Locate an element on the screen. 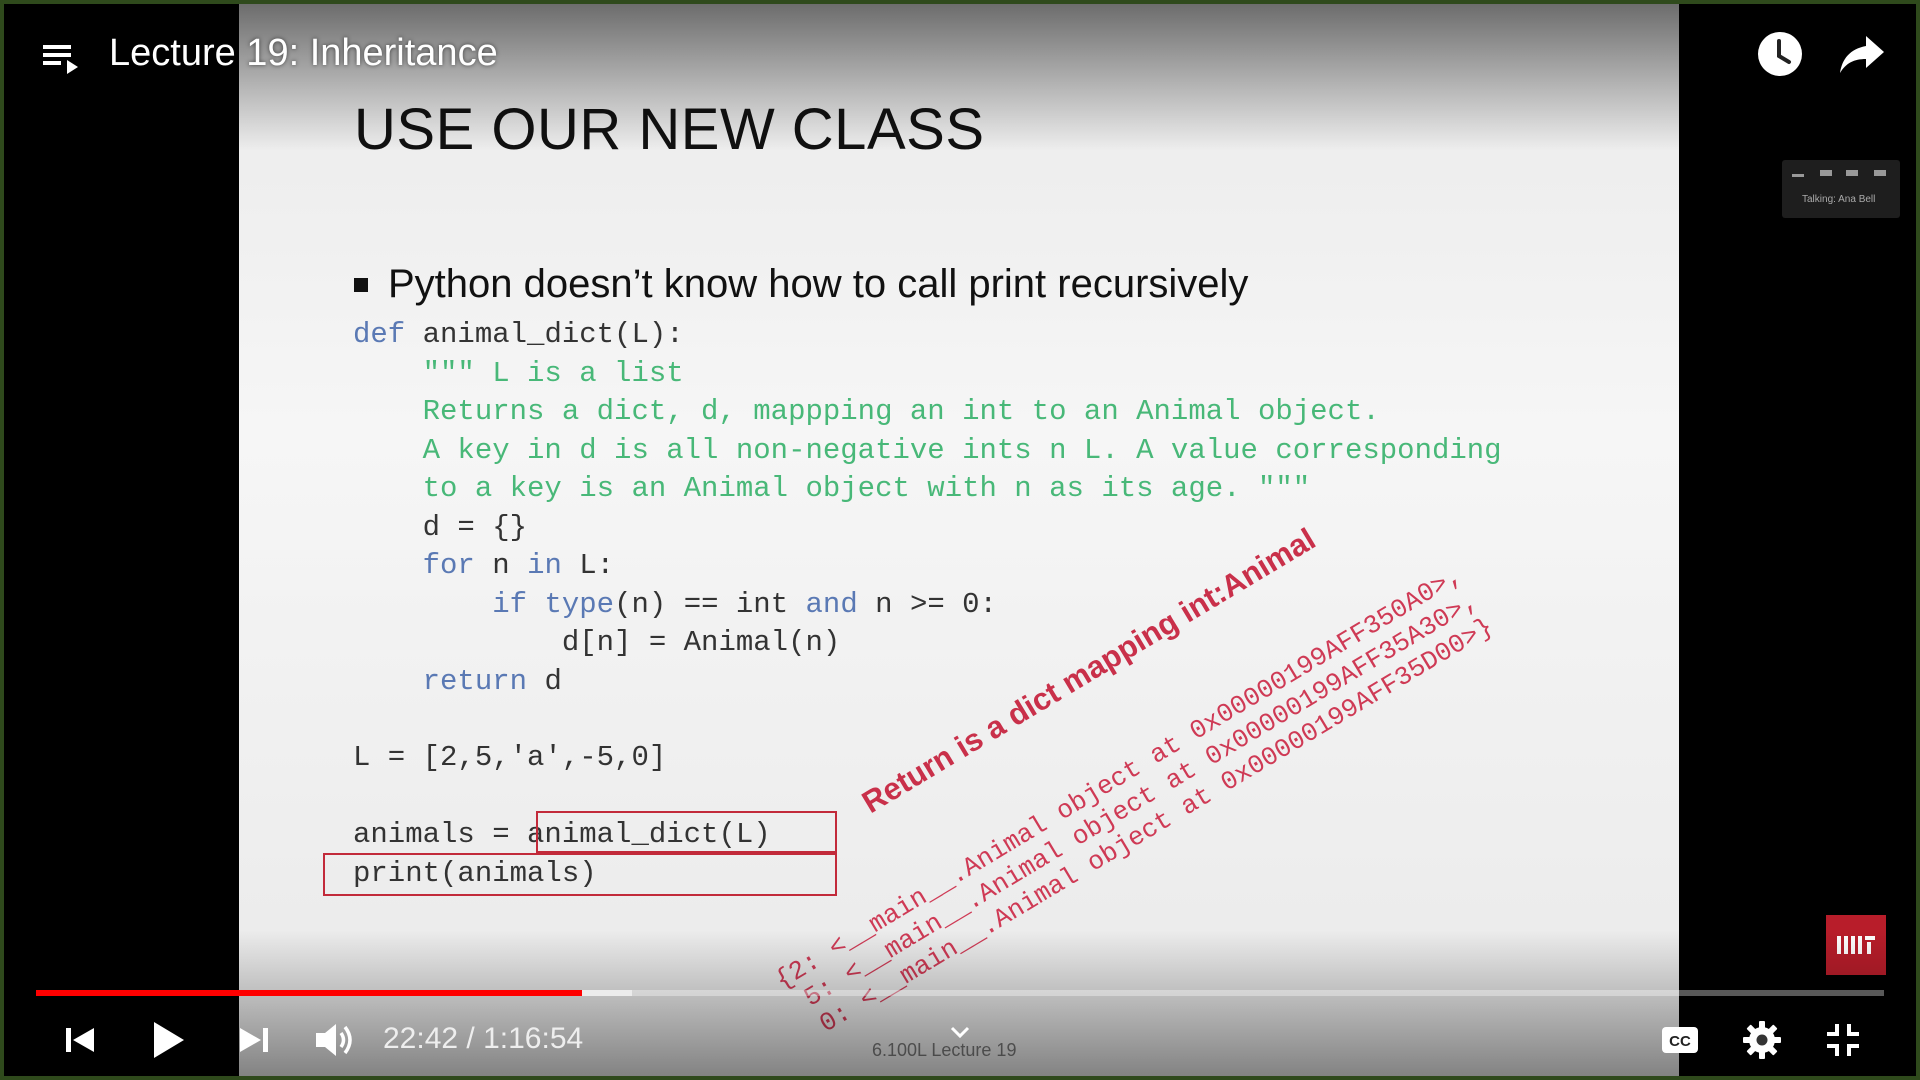 Image resolution: width=1920 pixels, height=1080 pixels. gear-icon is located at coordinates (1762, 1040).